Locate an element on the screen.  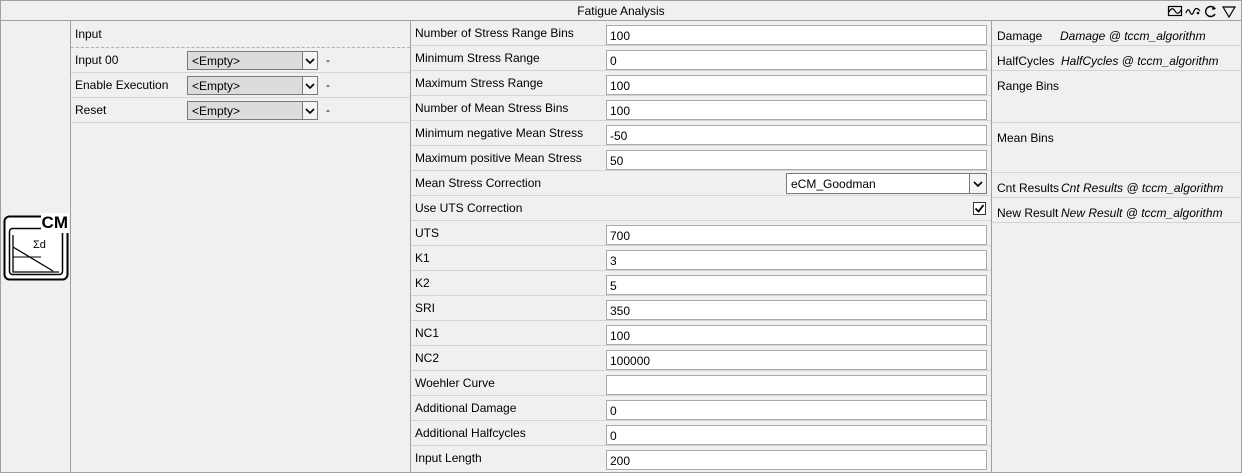
param-row-minimum-negative-mean-stress: Minimum negative Mean Stress -50 is located at coordinates (701, 133).